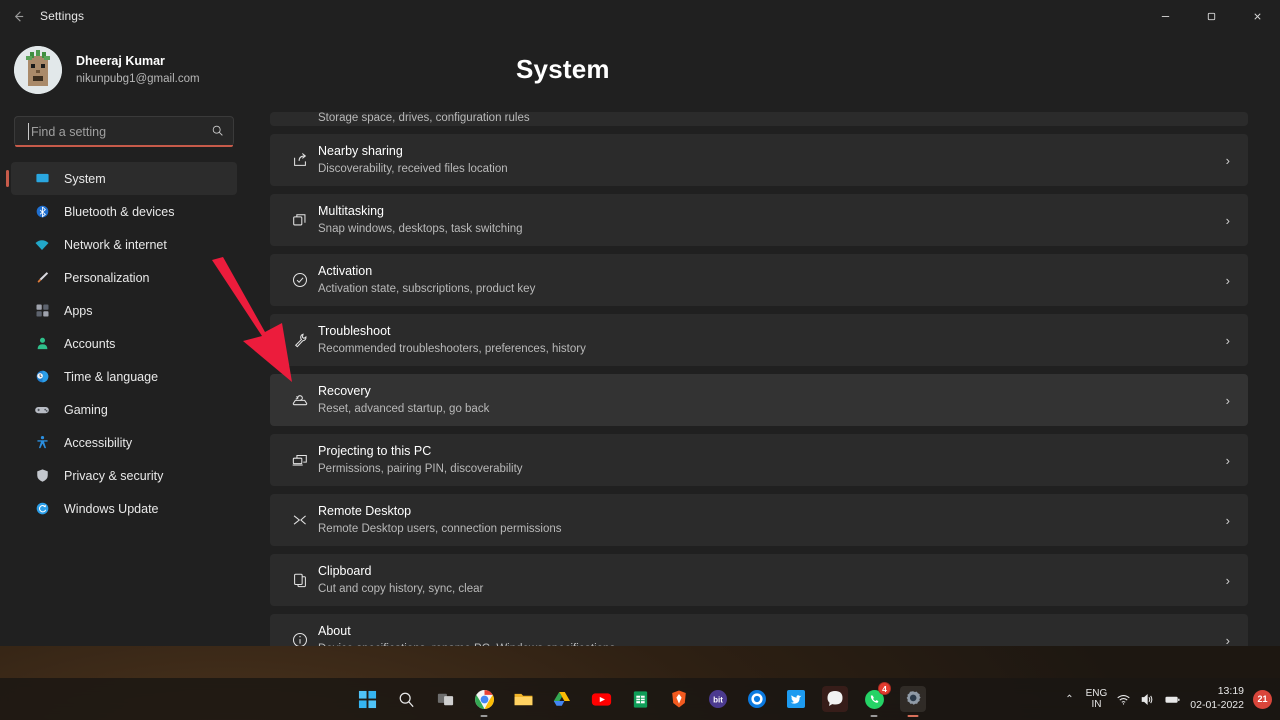 This screenshot has height=720, width=1280. Describe the element at coordinates (111, 508) in the screenshot. I see `sidebar-item-label: Windows Update` at that location.